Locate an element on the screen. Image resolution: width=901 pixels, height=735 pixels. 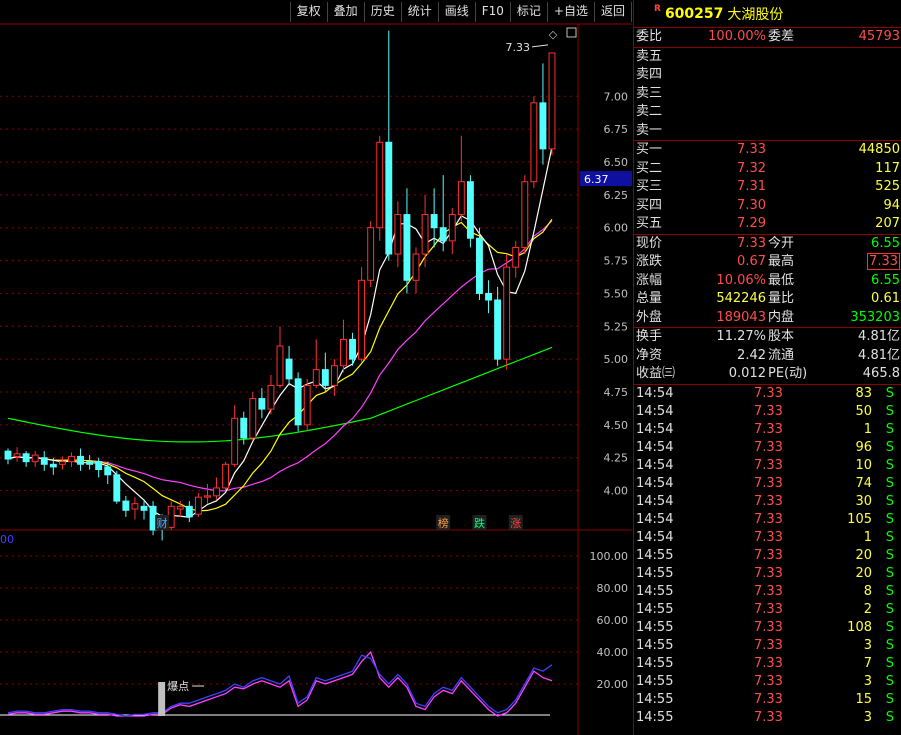
toolbar-btn-6: 标记 is located at coordinates (529, 12).